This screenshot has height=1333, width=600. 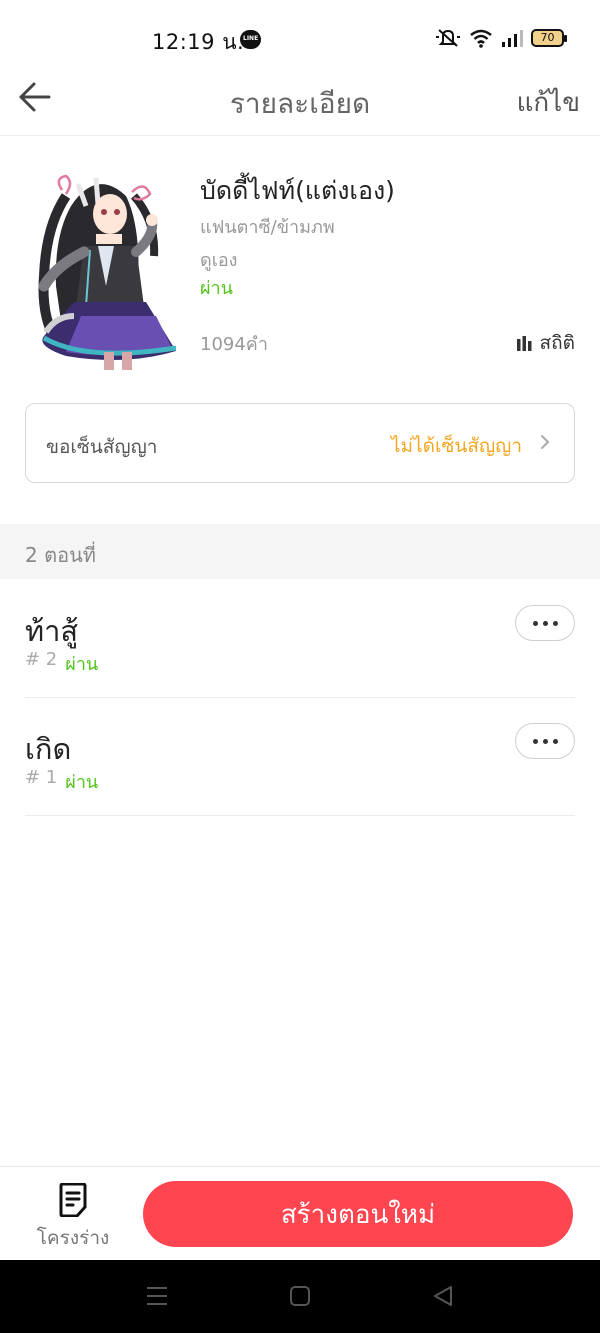 I want to click on line-icon-text: LINE, so click(x=251, y=38).